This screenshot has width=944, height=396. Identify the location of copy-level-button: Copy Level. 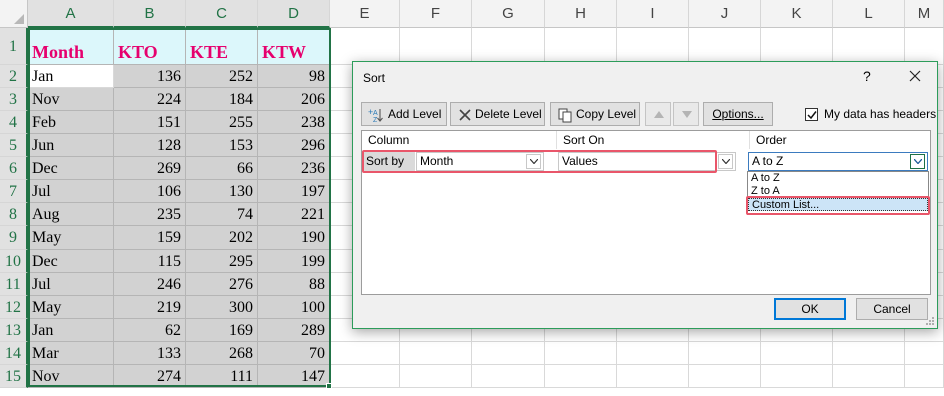
(595, 114).